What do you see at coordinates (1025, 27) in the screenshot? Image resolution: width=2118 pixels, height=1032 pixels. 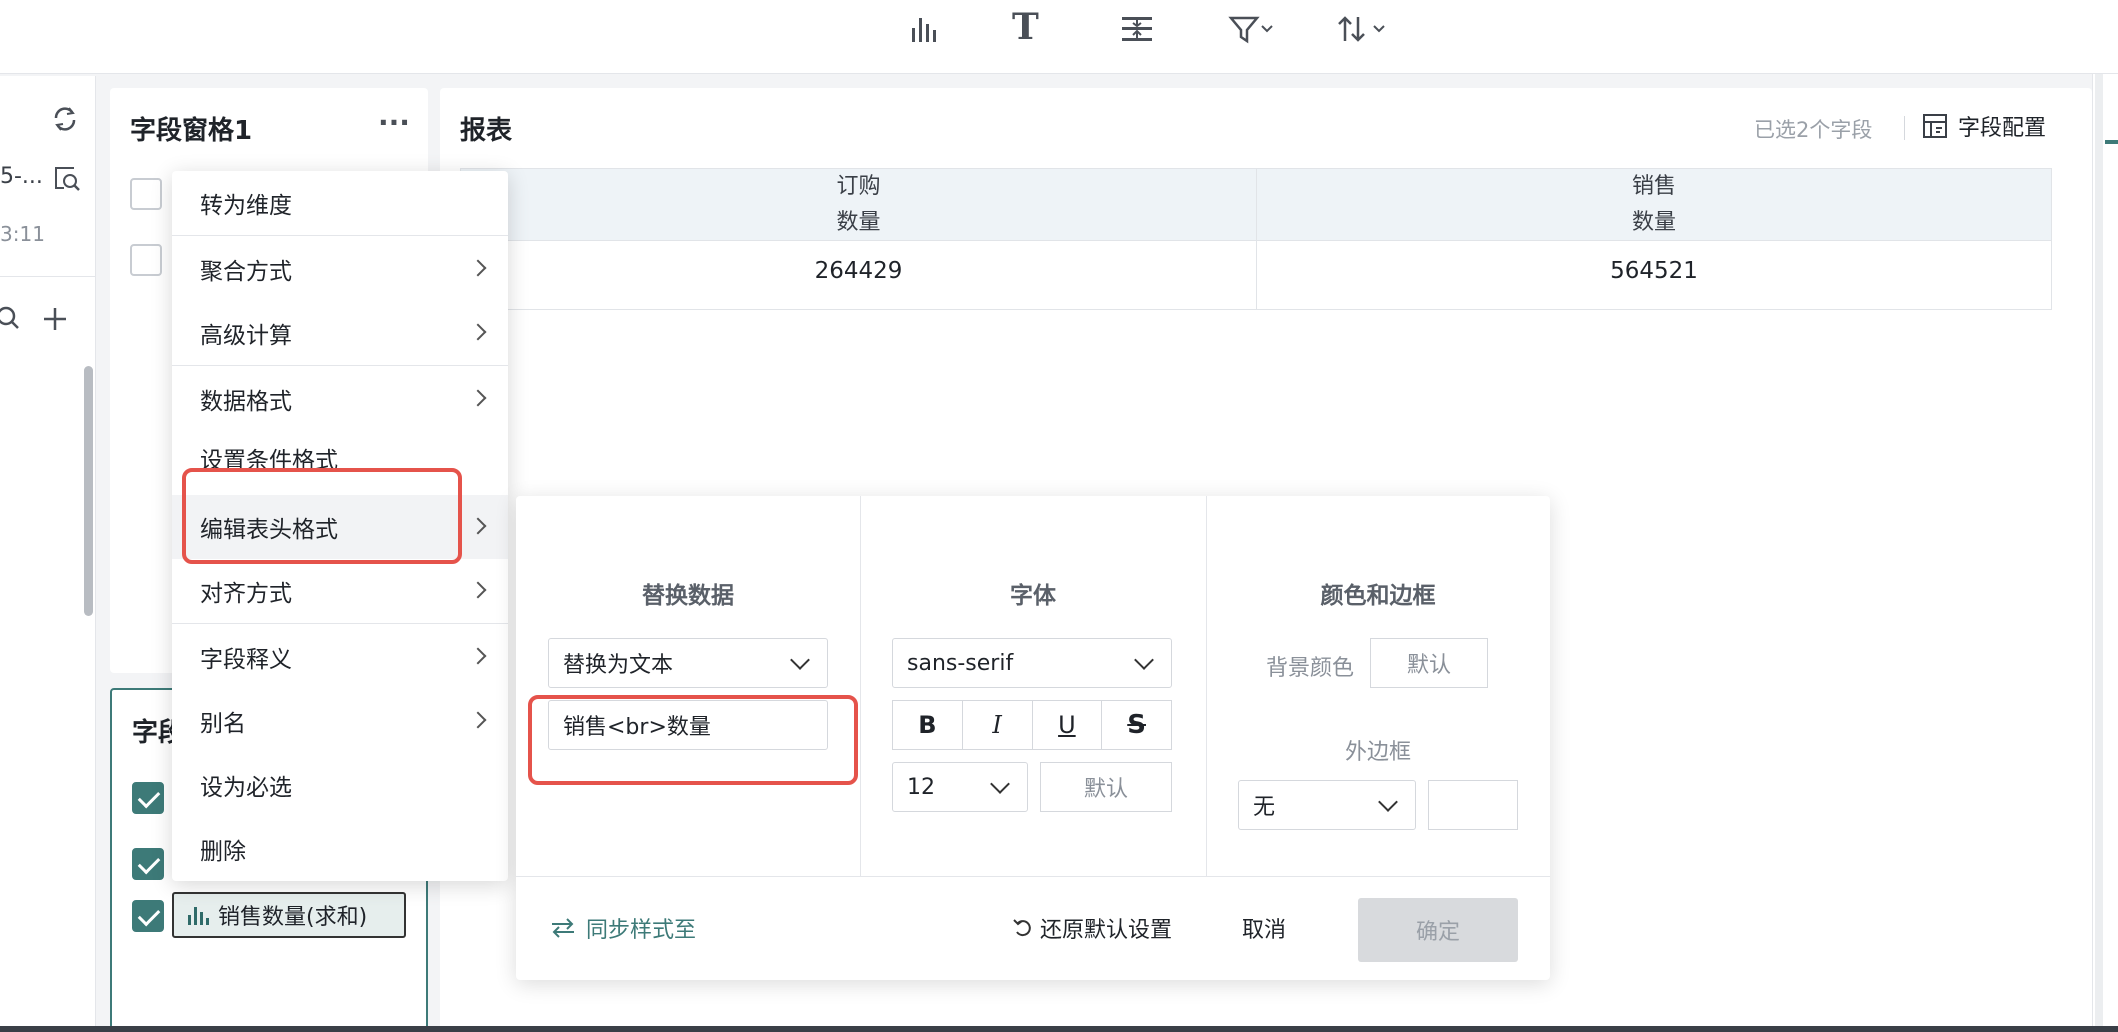 I see `text-icon: T` at bounding box center [1025, 27].